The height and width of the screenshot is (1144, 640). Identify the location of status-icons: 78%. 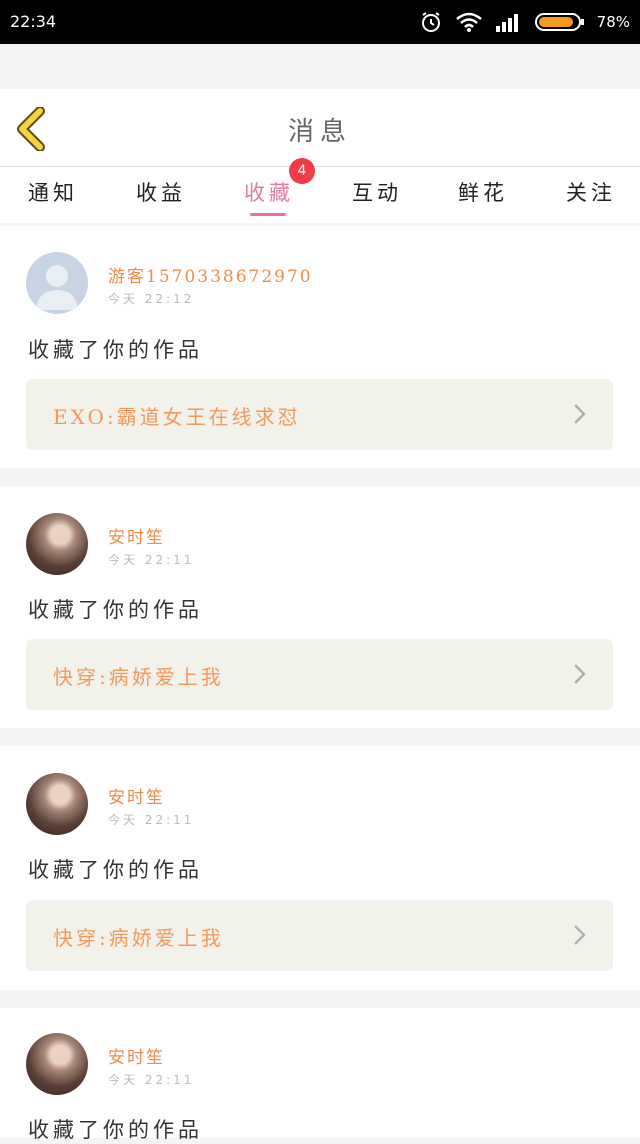
(524, 22).